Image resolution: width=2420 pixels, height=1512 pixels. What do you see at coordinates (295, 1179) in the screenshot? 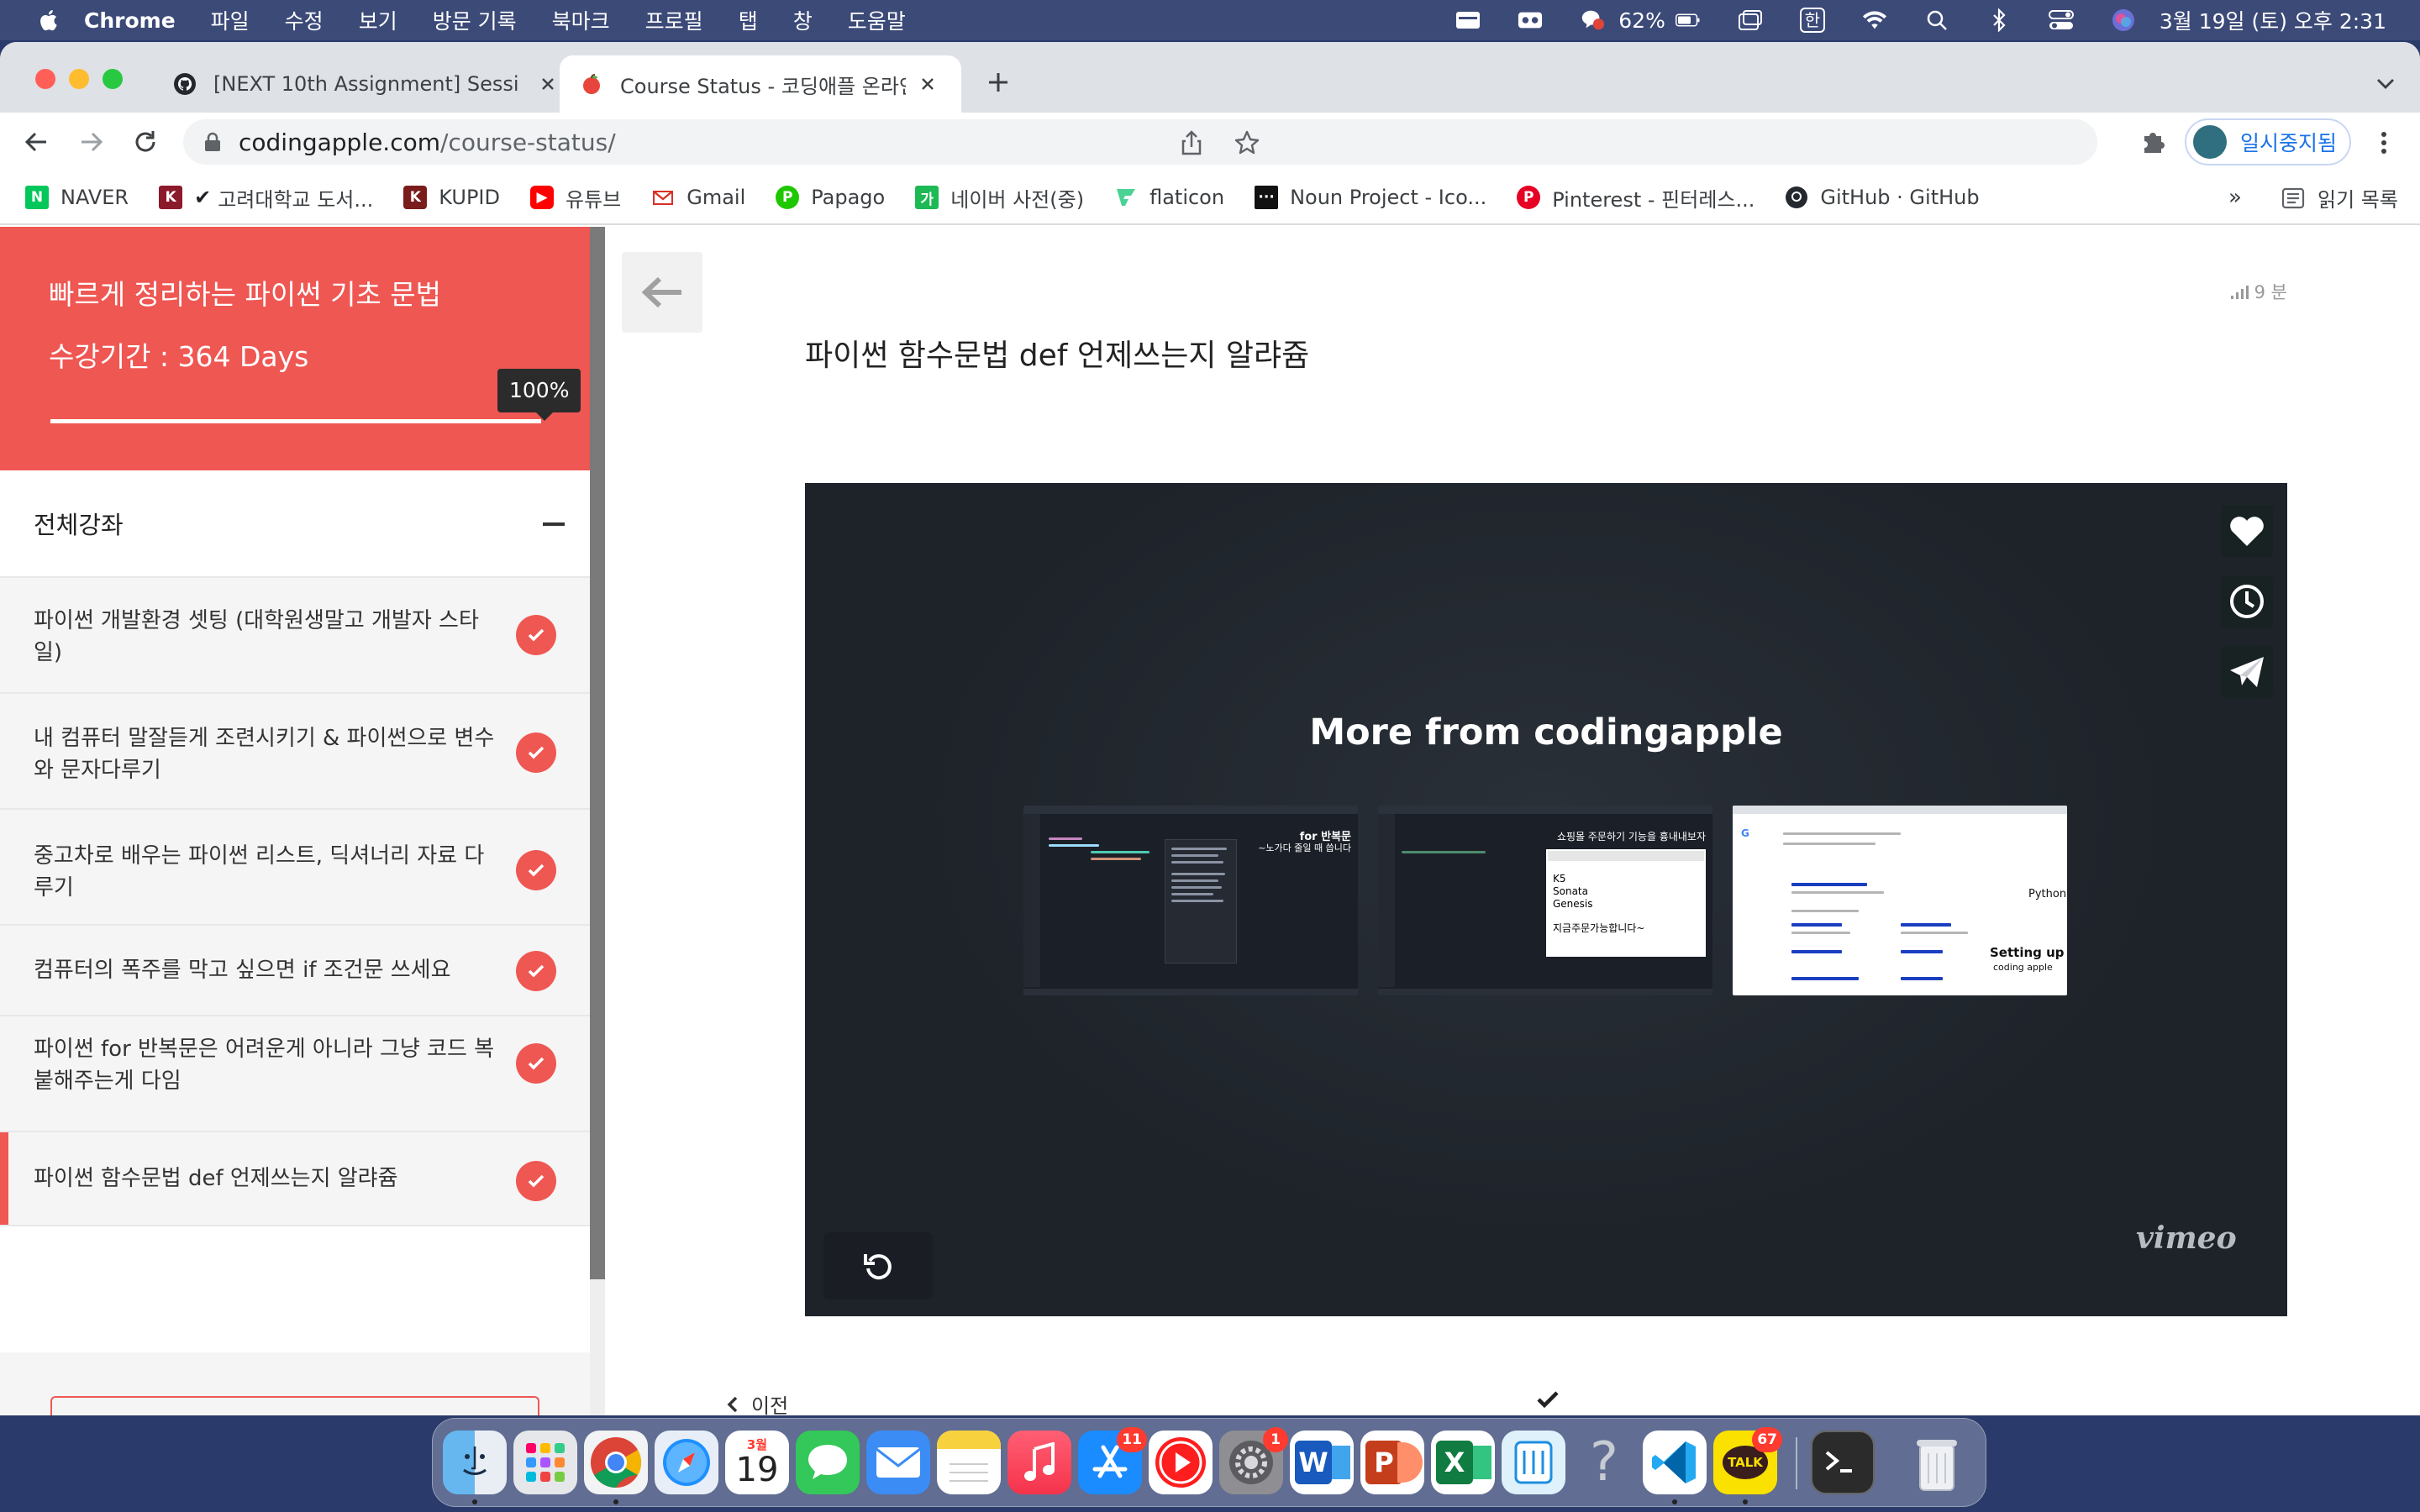
I see `lecture-item-active: 파이썬 함수문법 def 언제쓰는지 알랴쥼` at bounding box center [295, 1179].